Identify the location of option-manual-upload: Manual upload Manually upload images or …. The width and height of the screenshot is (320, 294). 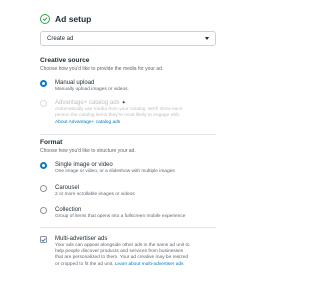
(84, 86).